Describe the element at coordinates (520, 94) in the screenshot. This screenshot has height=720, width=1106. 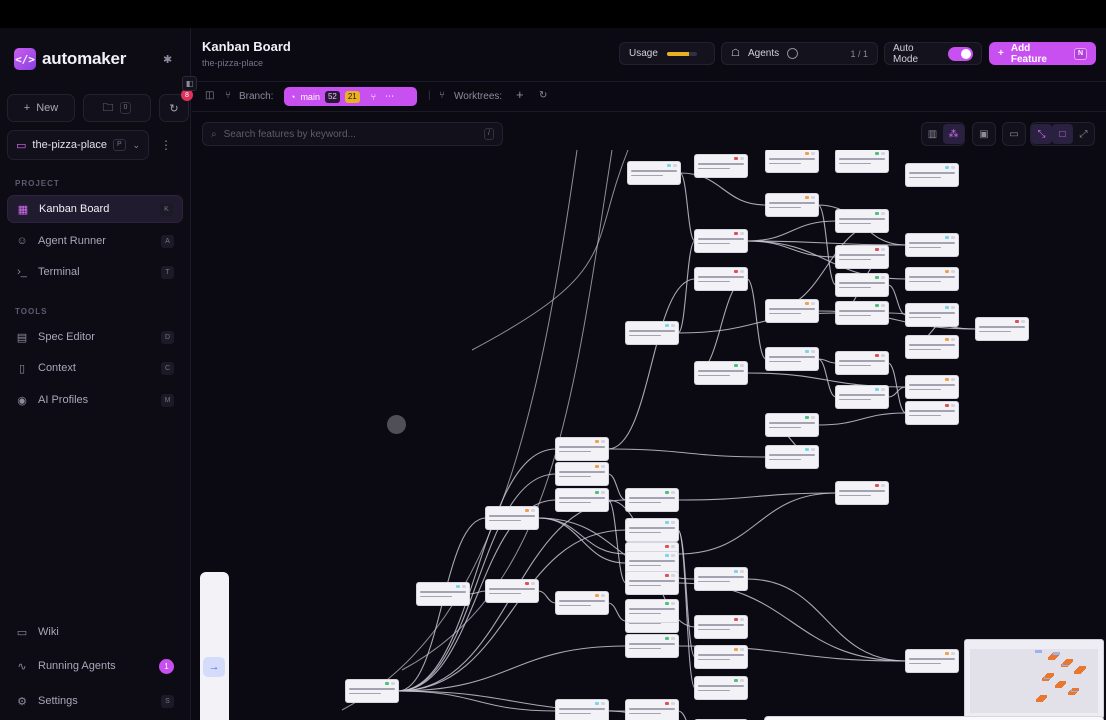
I see `add-worktree-icon: +` at that location.